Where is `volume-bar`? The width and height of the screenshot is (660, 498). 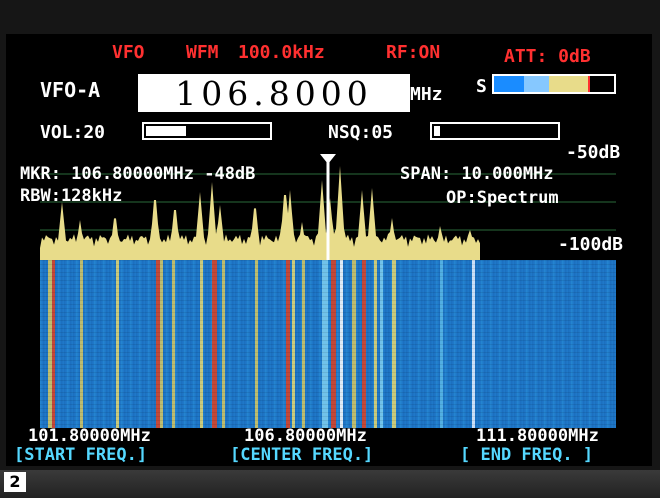 volume-bar is located at coordinates (207, 131).